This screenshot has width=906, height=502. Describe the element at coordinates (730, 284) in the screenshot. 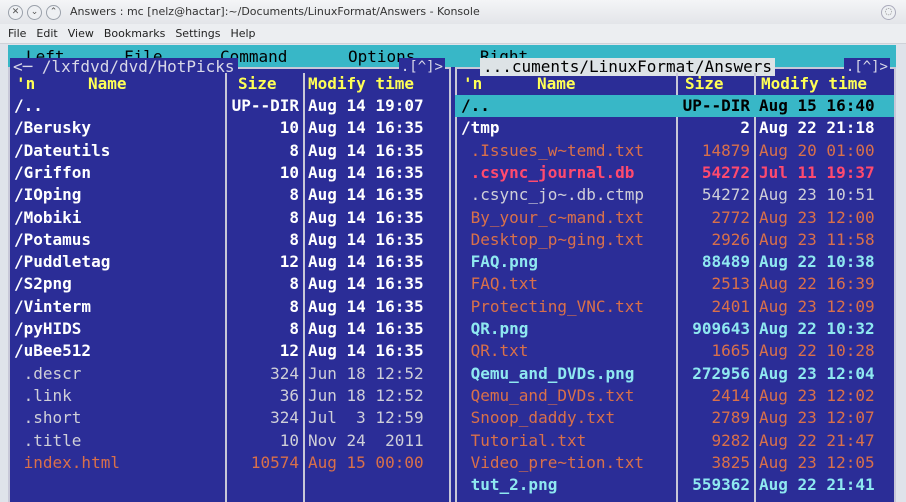

I see `file-size: 2513` at that location.